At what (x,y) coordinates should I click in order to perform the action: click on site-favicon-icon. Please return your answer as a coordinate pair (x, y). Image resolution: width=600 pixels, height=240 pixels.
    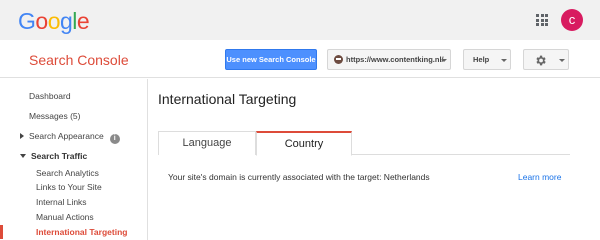
    Looking at the image, I should click on (338, 59).